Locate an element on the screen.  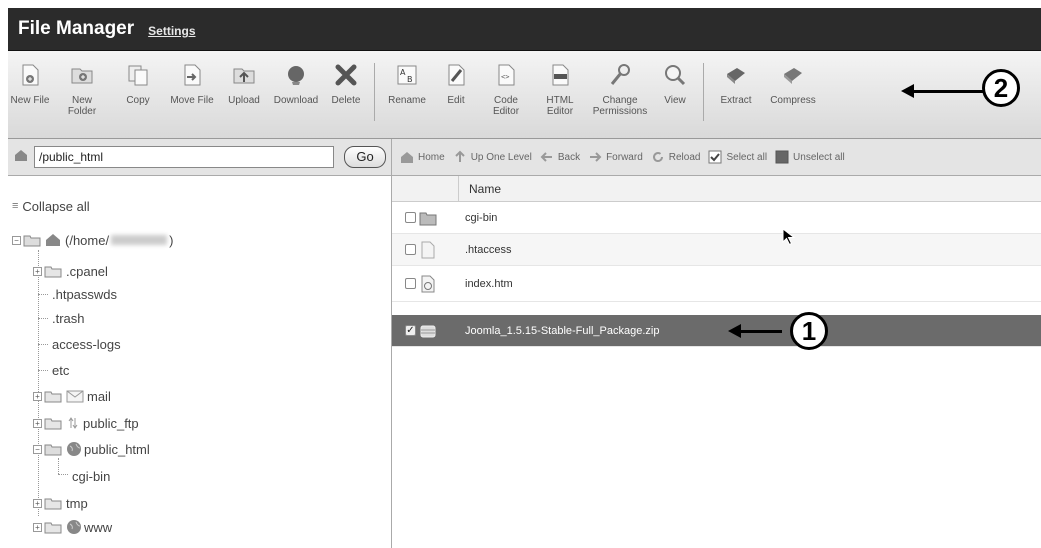
go-button: Go is located at coordinates (365, 157).